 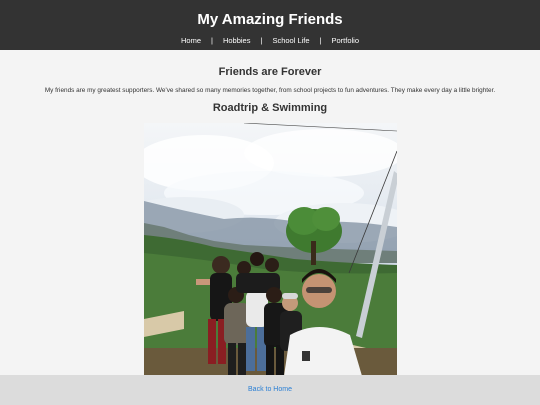 What do you see at coordinates (270, 19) in the screenshot?
I see `site-title: My Amazing Friends` at bounding box center [270, 19].